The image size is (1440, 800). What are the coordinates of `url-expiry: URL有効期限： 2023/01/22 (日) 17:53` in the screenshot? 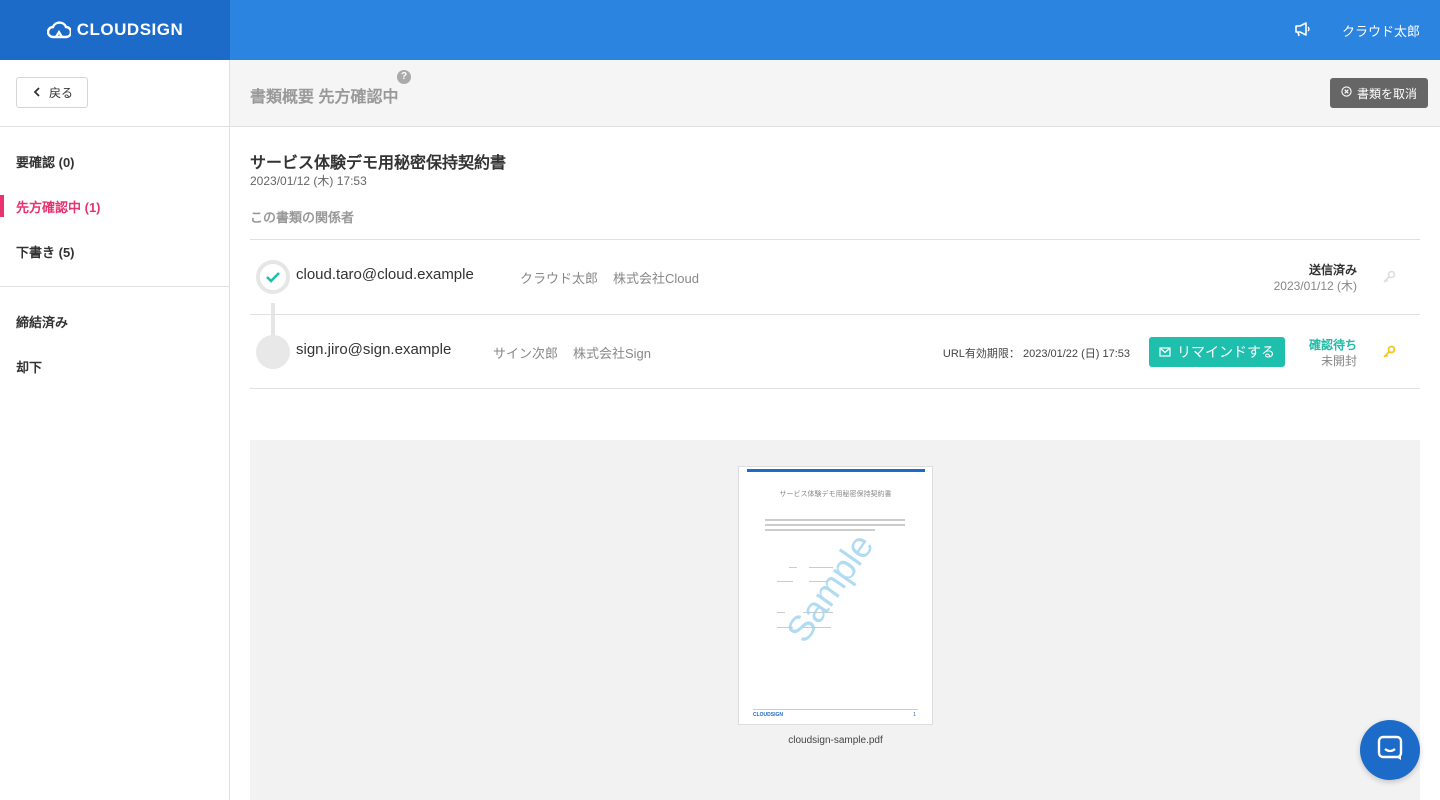 It's located at (1036, 353).